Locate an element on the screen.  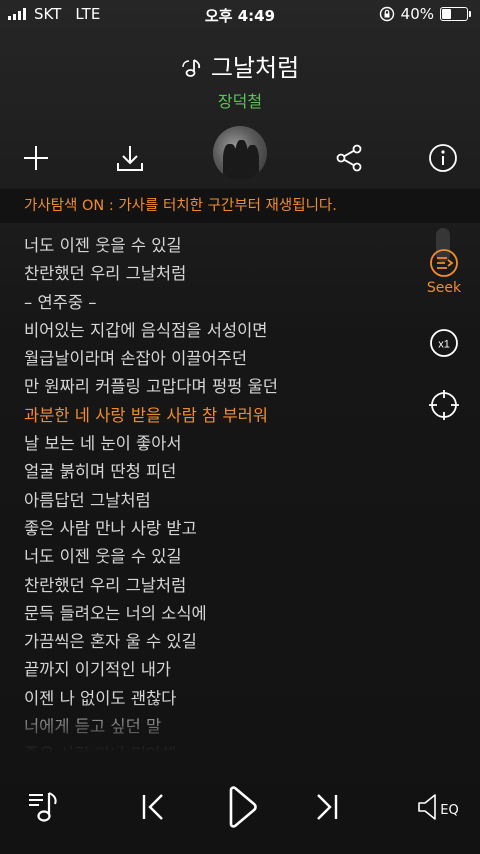
speed-label: x1 is located at coordinates (444, 345).